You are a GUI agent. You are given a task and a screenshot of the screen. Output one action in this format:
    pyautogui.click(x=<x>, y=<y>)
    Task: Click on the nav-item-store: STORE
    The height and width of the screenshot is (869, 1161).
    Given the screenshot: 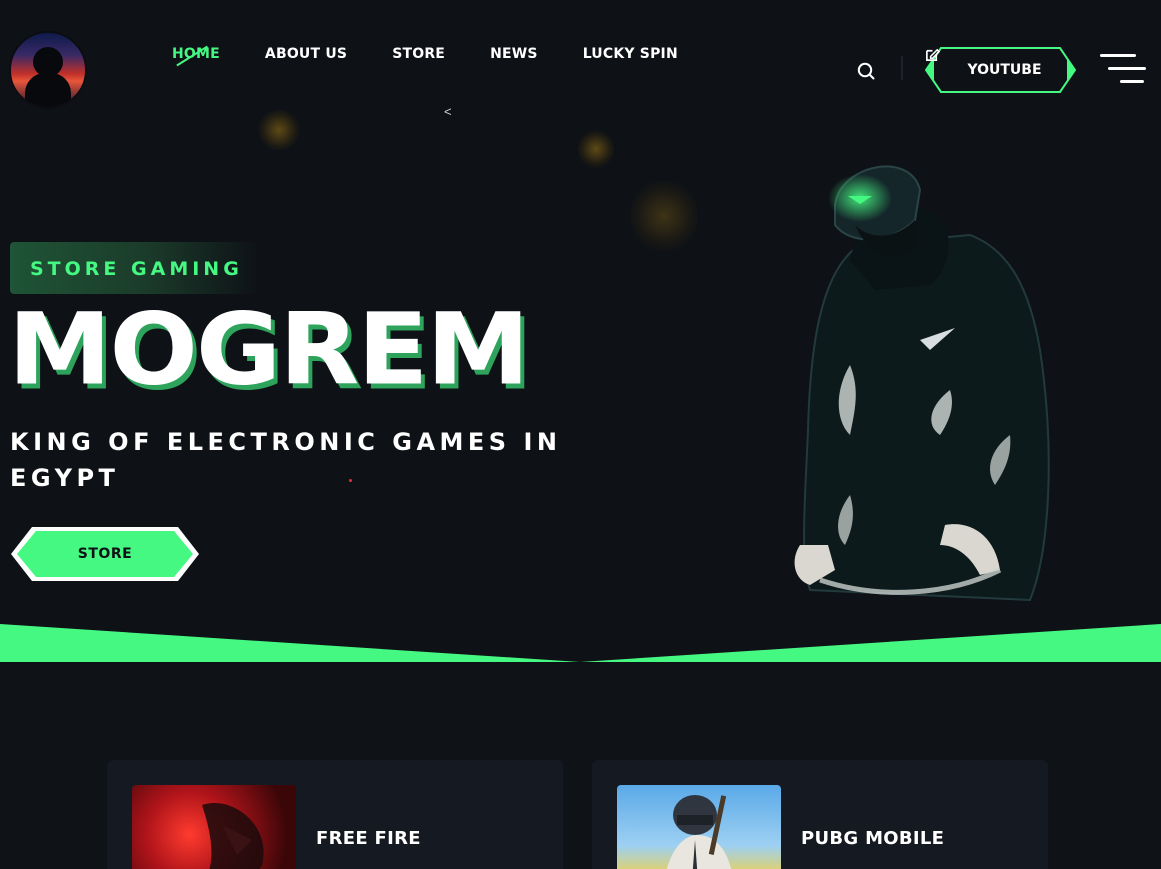 What is the action you would take?
    pyautogui.click(x=418, y=54)
    